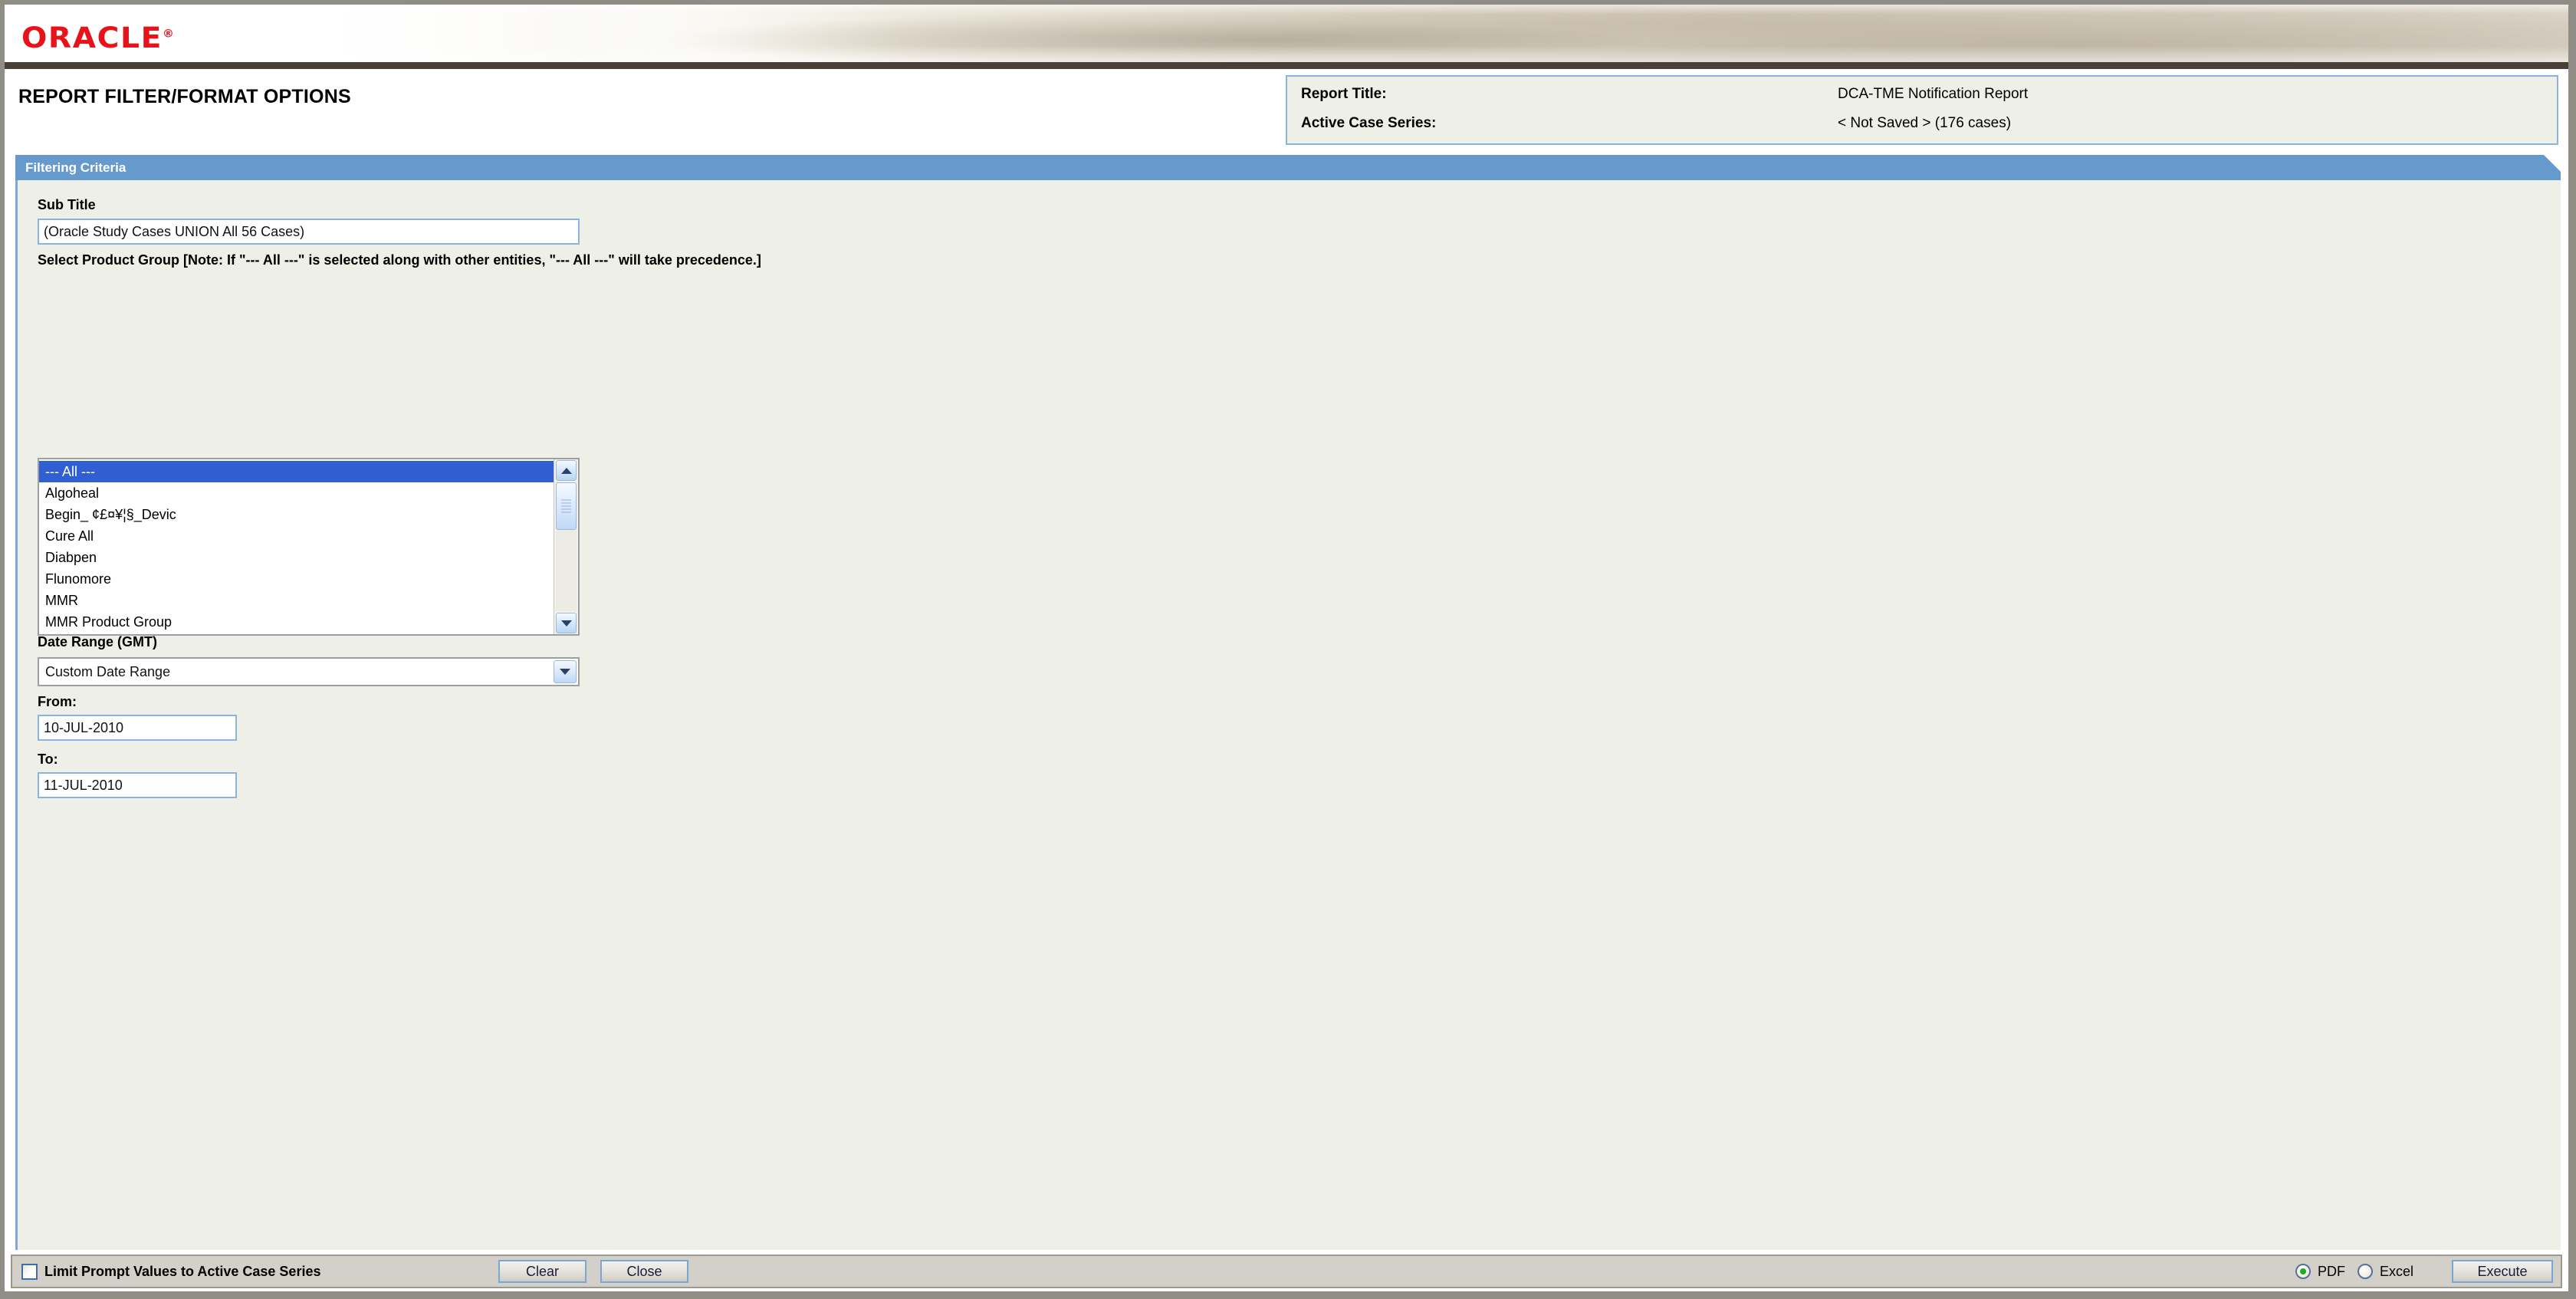 The height and width of the screenshot is (1299, 2576). I want to click on report-title-value: DCA-TME Notification Report, so click(1934, 94).